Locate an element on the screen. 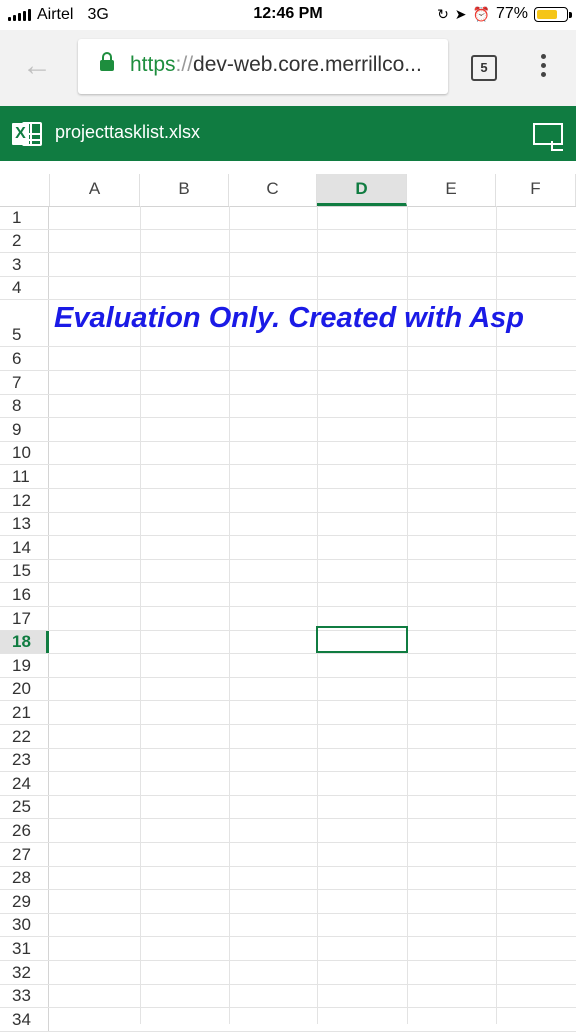 The width and height of the screenshot is (576, 1032). tab-switcher-button: 5 is located at coordinates (484, 68).